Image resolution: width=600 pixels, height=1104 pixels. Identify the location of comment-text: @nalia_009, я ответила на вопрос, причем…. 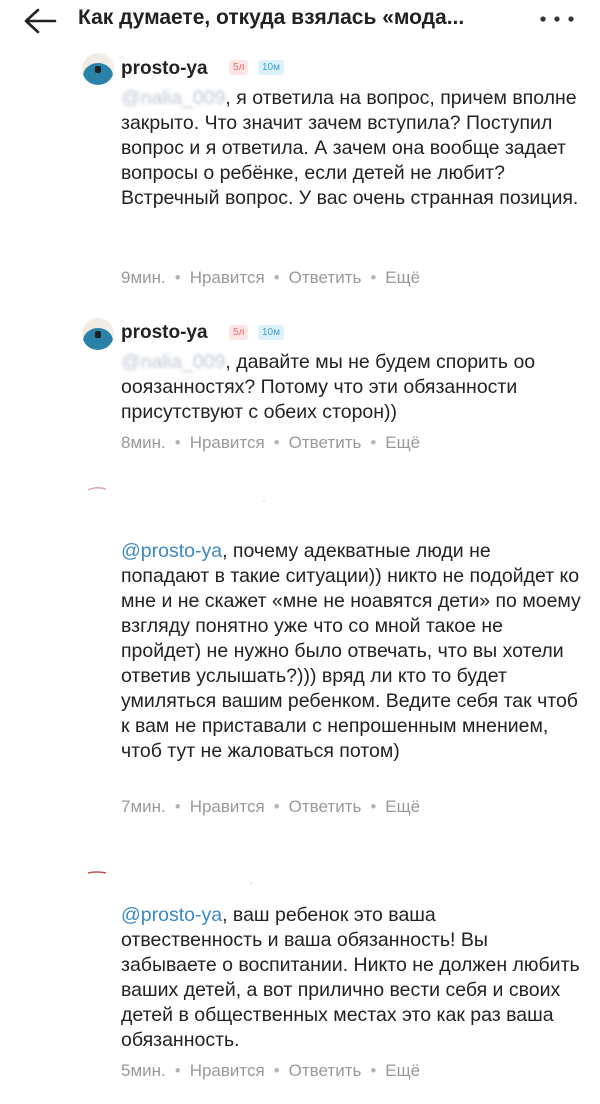
(350, 148).